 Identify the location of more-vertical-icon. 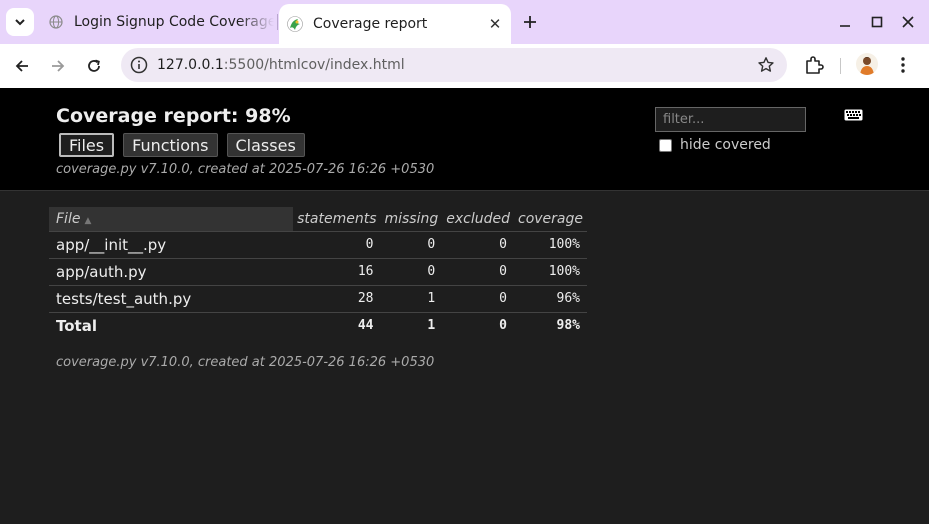
(903, 65).